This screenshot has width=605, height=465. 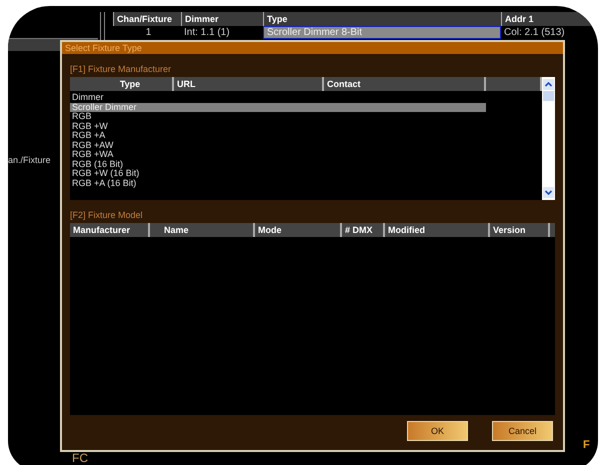 I want to click on list-row: RGB +AW, so click(x=278, y=145).